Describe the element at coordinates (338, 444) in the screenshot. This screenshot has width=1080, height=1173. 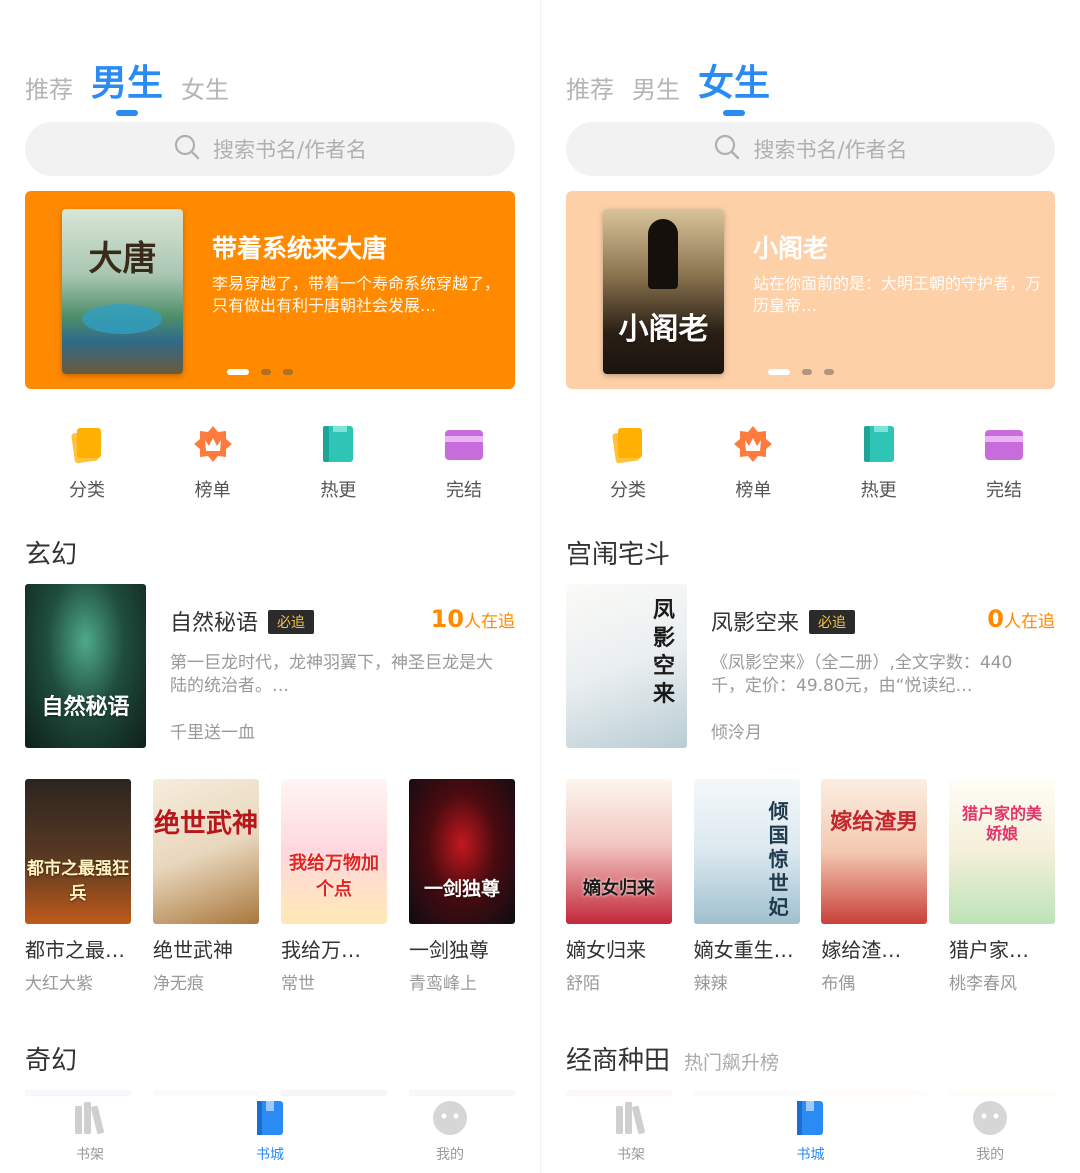
I see `hot-update-icon` at that location.